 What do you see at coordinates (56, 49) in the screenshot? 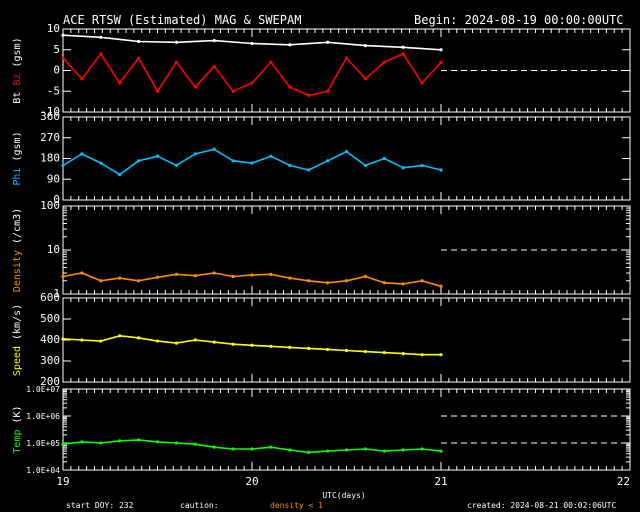
I see `y-tick-label: 5` at bounding box center [56, 49].